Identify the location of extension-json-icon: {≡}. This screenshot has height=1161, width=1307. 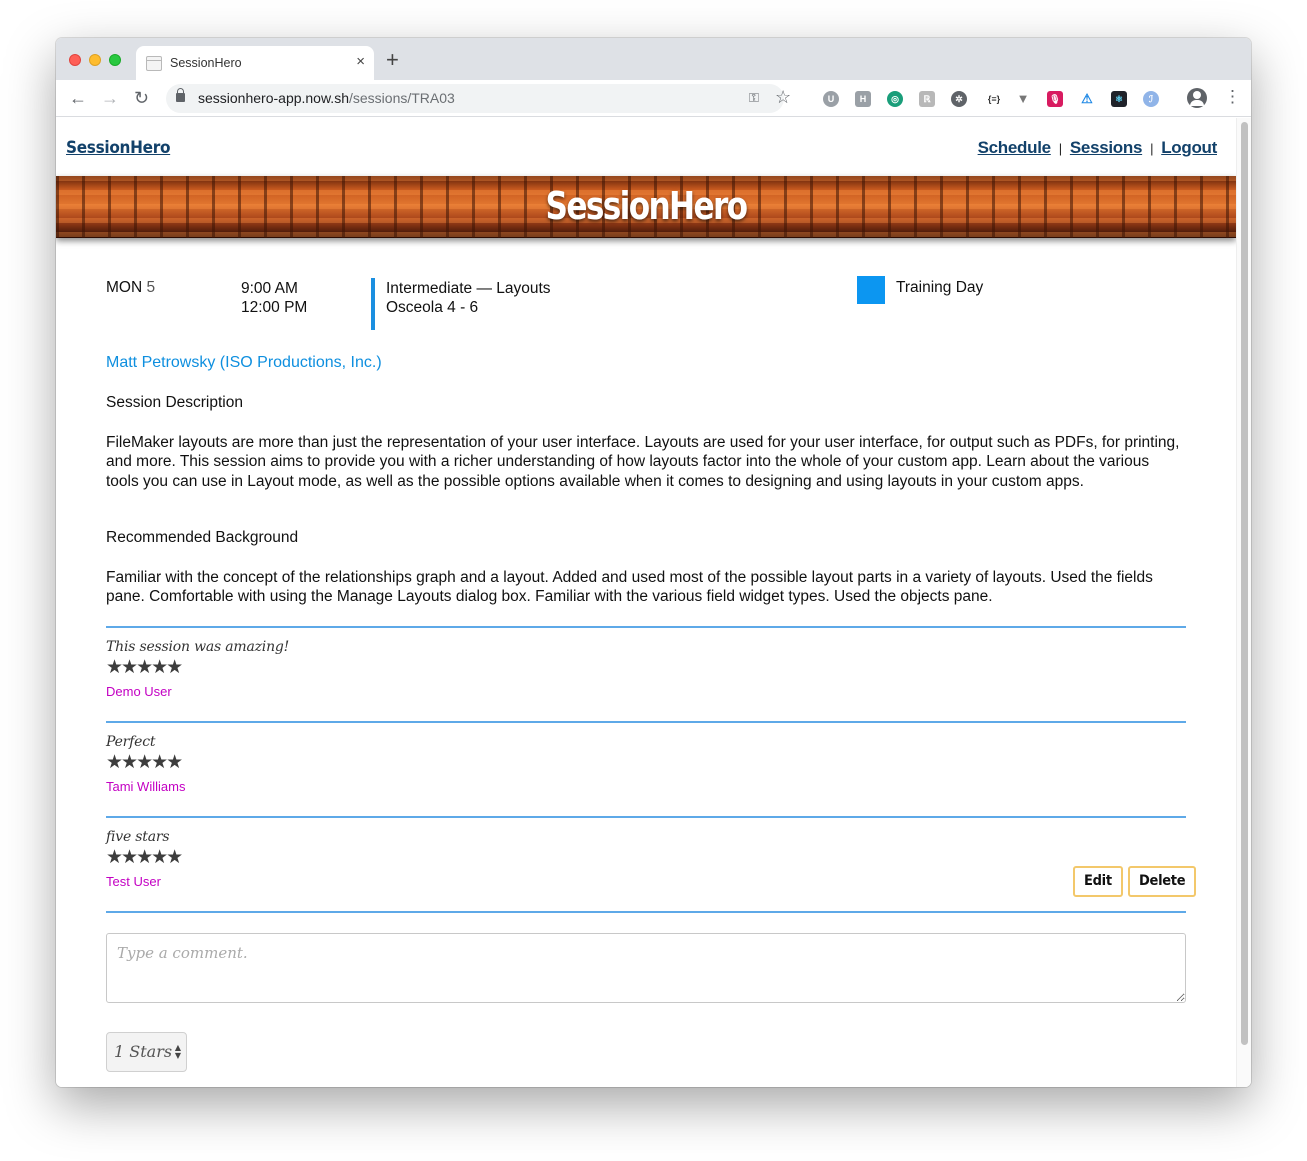
(994, 99).